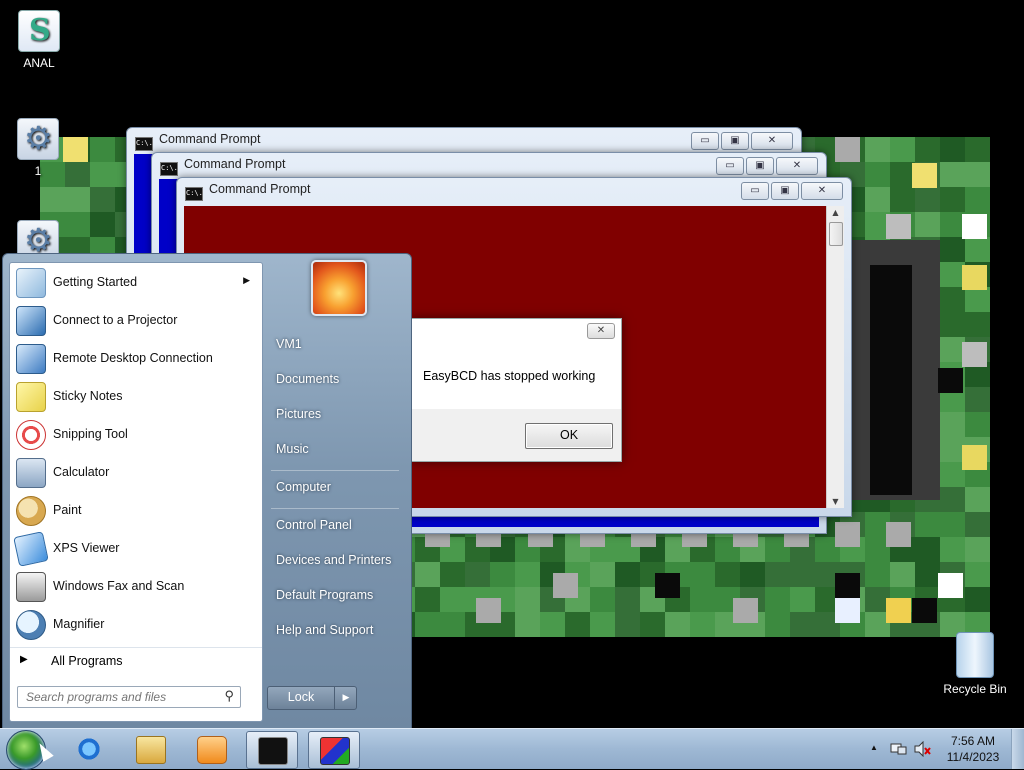  I want to click on show-desktop-button, so click(1017, 749).